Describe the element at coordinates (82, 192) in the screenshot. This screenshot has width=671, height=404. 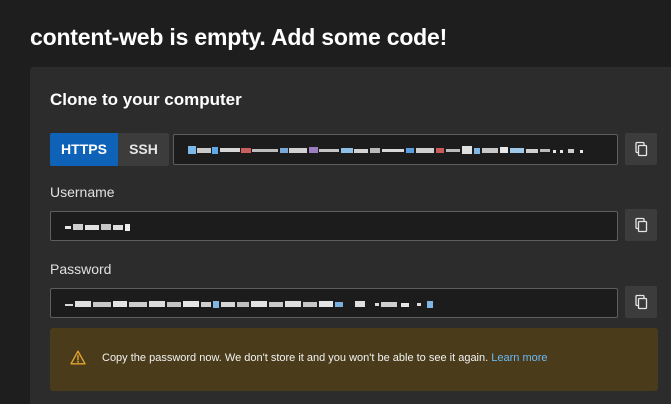
I see `username-label: Username` at that location.